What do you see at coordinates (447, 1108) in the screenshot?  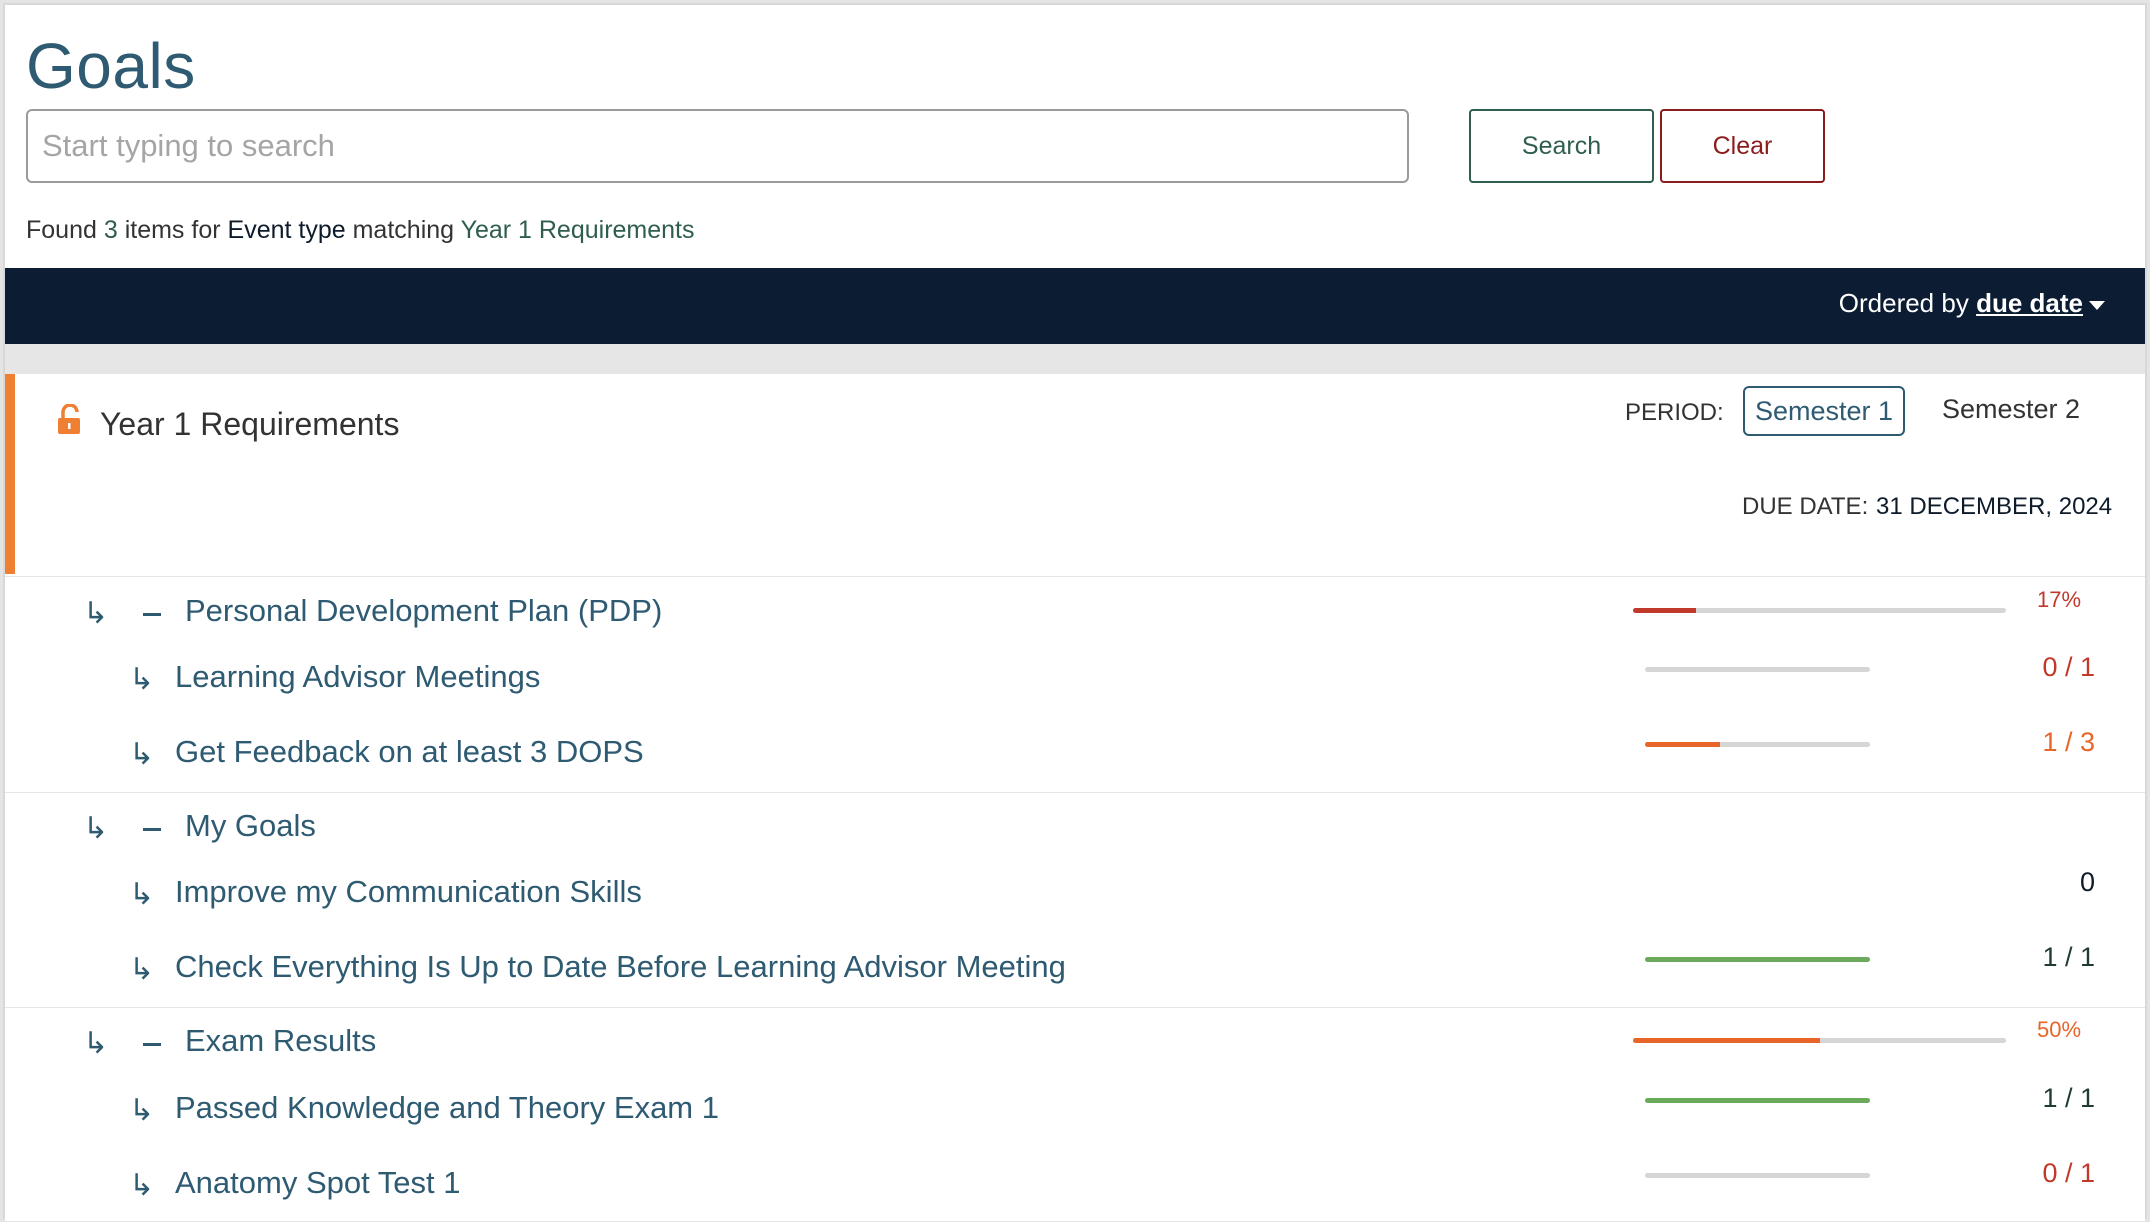 I see `goal-item-title: Passed Knowledge and Theory Exam 1` at bounding box center [447, 1108].